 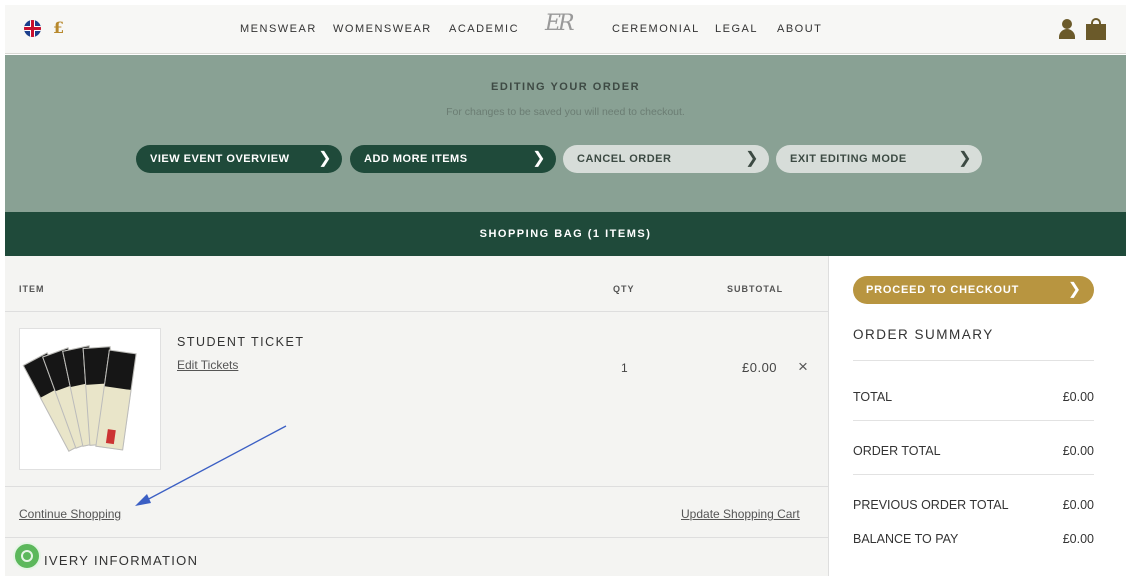 What do you see at coordinates (848, 159) in the screenshot?
I see `exit-editing-mode-label: EXIT EDITING MODE` at bounding box center [848, 159].